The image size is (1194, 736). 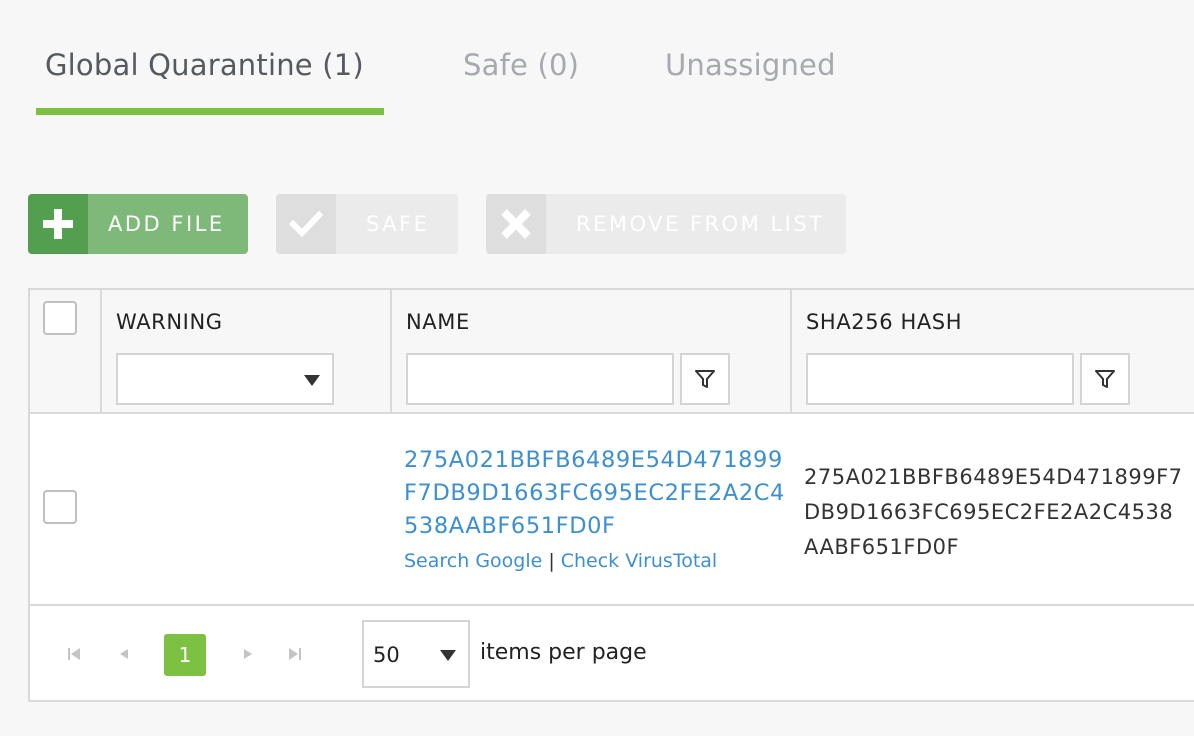 I want to click on remove-from-list-button: REMOVE FROM LIST, so click(x=666, y=224).